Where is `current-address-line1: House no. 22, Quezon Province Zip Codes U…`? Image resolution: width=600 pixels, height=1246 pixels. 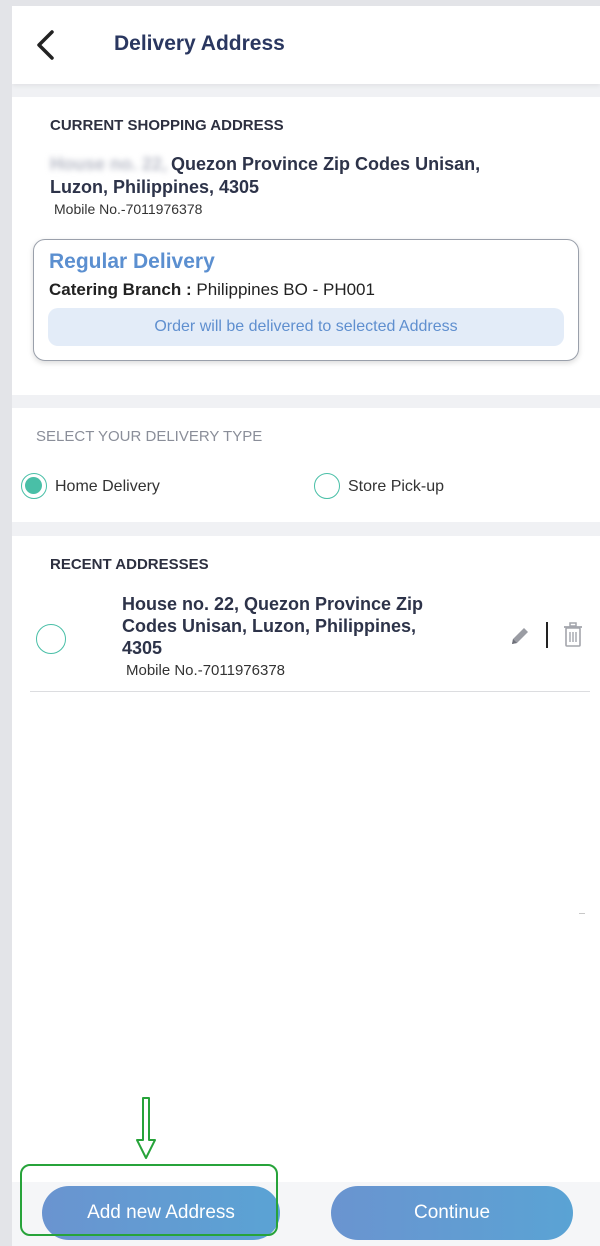 current-address-line1: House no. 22, Quezon Province Zip Codes U… is located at coordinates (265, 164).